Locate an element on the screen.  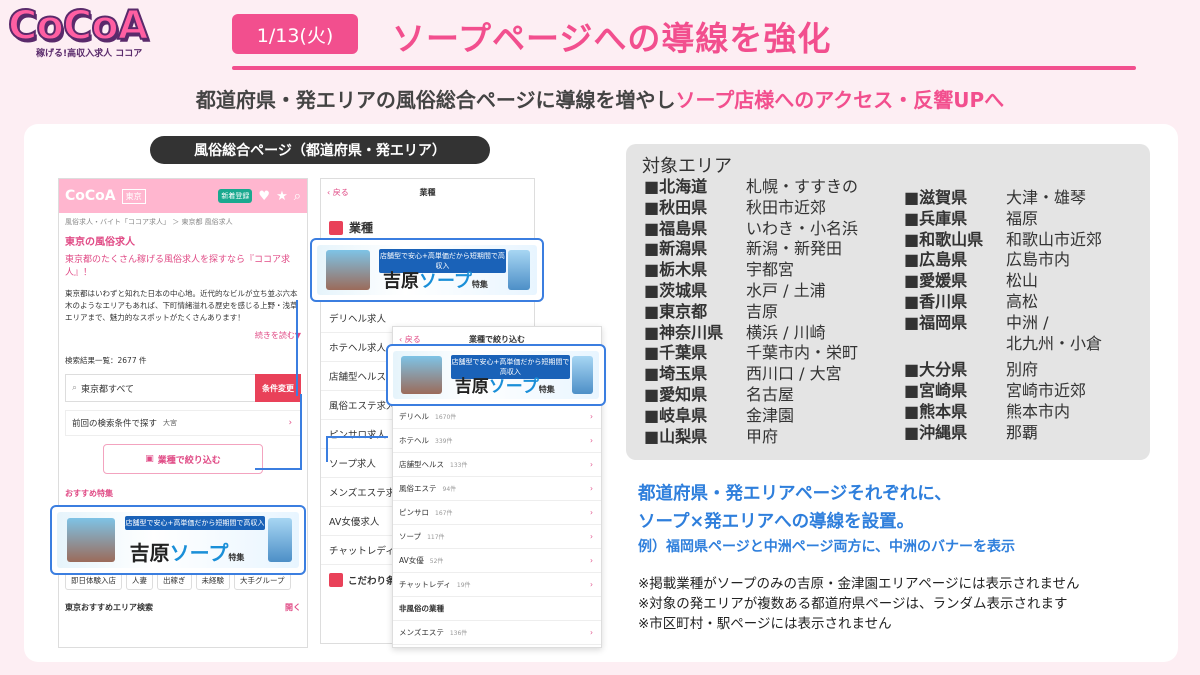
explain-line2: ソープ×発エリアへの導線を設置。 is located at coordinates (776, 522).